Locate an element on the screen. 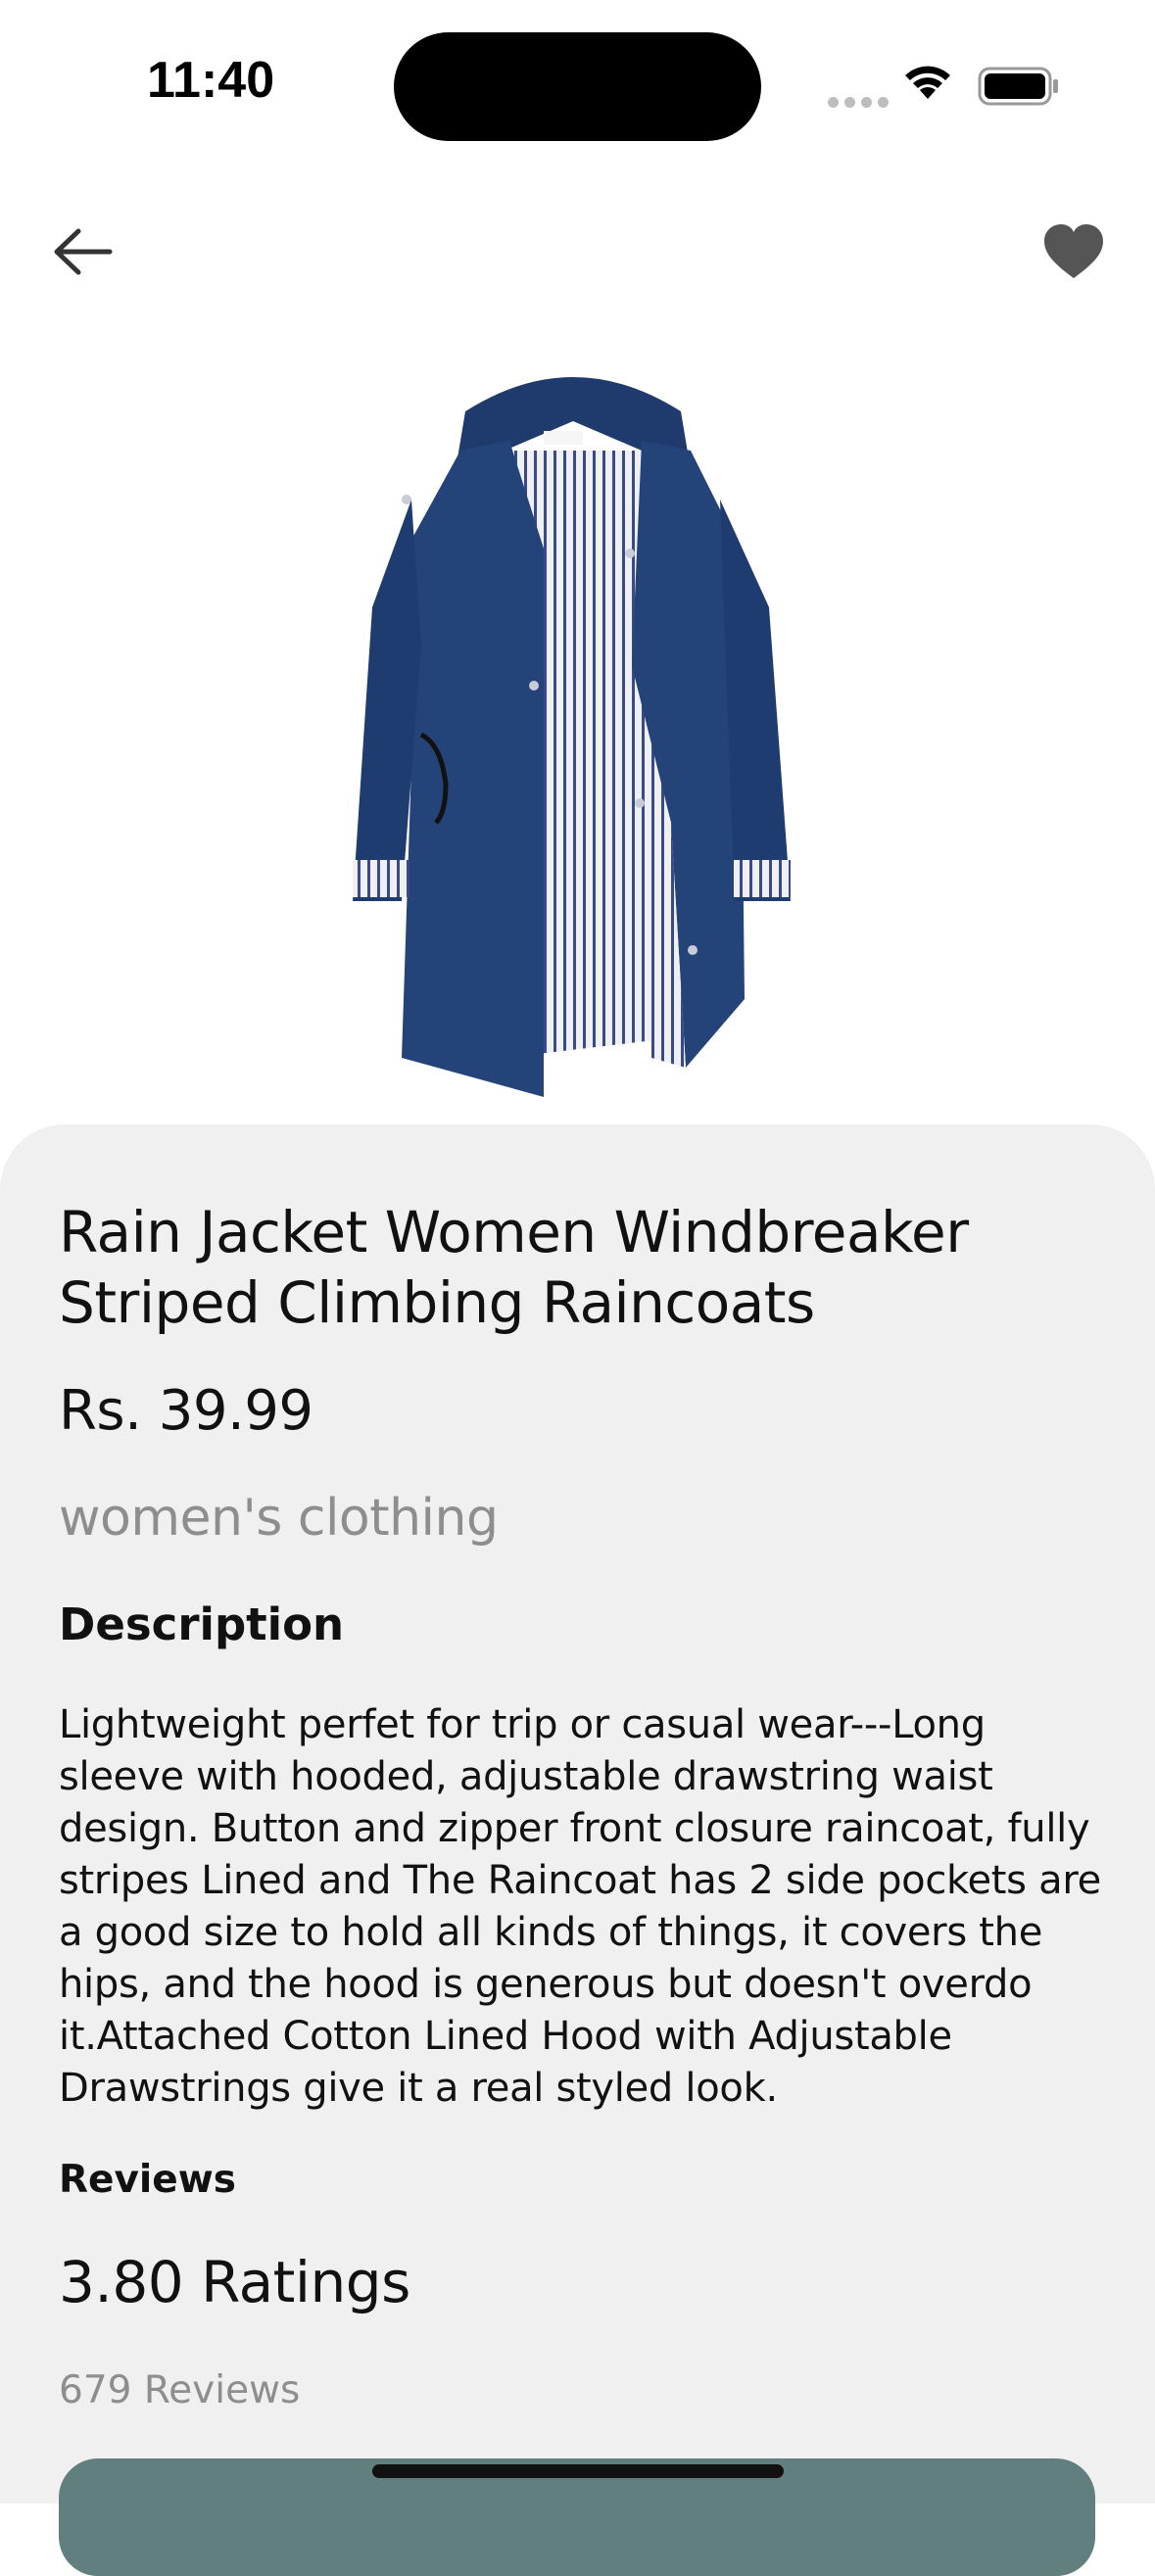 The width and height of the screenshot is (1155, 2576). favorite-button is located at coordinates (1073, 253).